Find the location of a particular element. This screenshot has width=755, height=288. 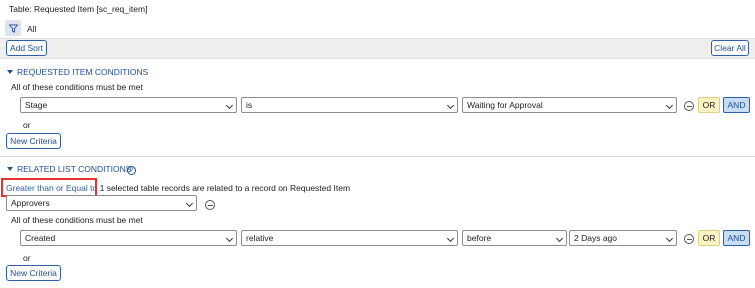

remove-related-list-icon is located at coordinates (210, 205).